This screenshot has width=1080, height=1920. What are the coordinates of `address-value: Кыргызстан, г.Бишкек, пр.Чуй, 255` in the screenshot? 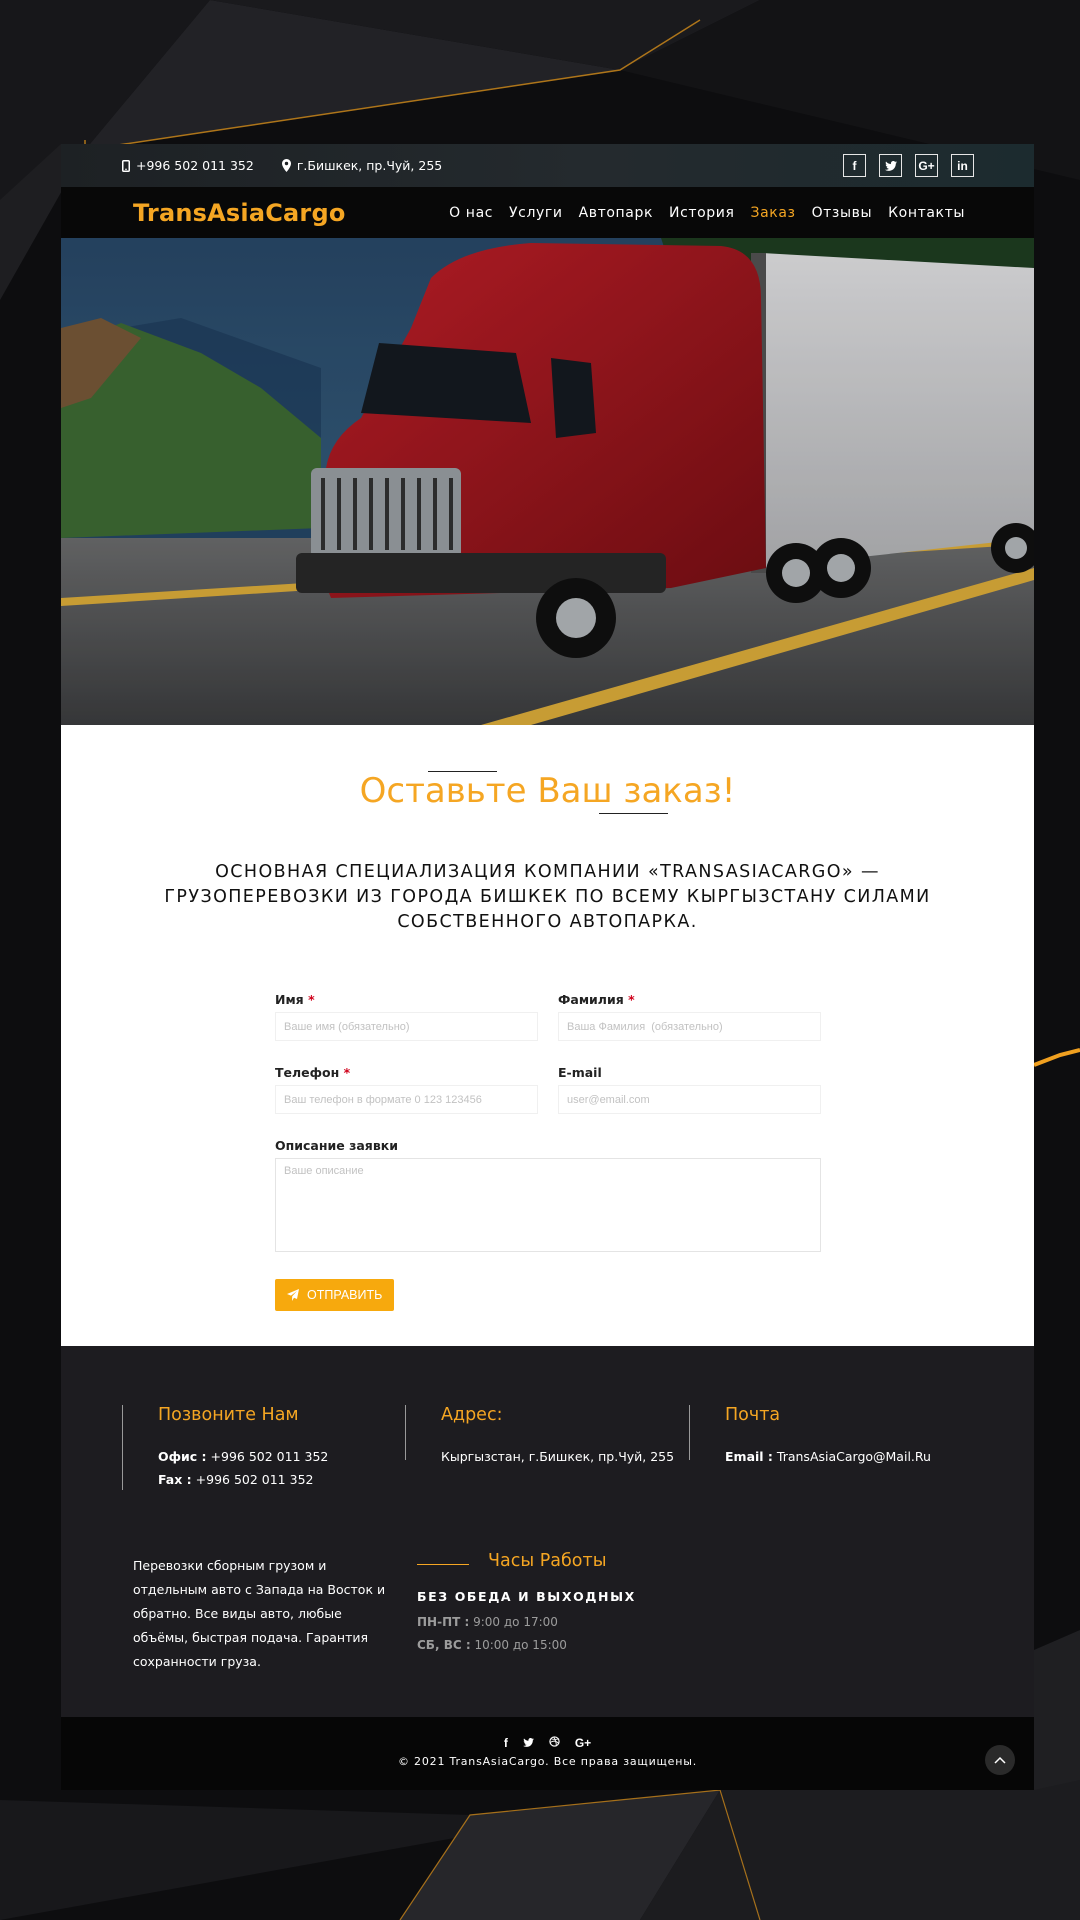 It's located at (558, 1456).